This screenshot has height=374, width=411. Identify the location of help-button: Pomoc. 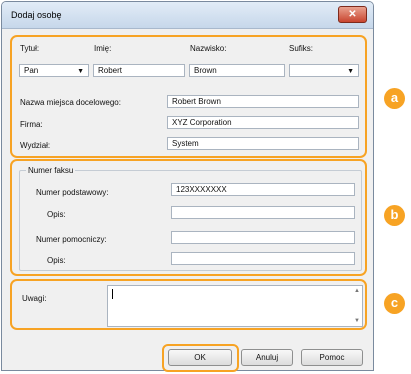
(332, 357).